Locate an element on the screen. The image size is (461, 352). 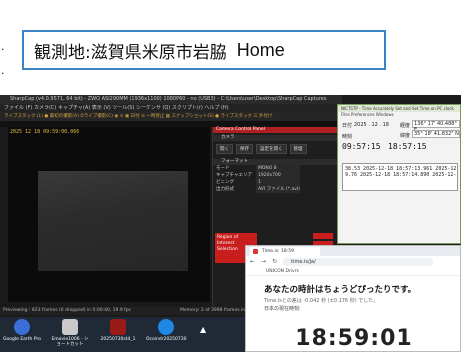
setting-value: 1 is located at coordinates (278, 182).